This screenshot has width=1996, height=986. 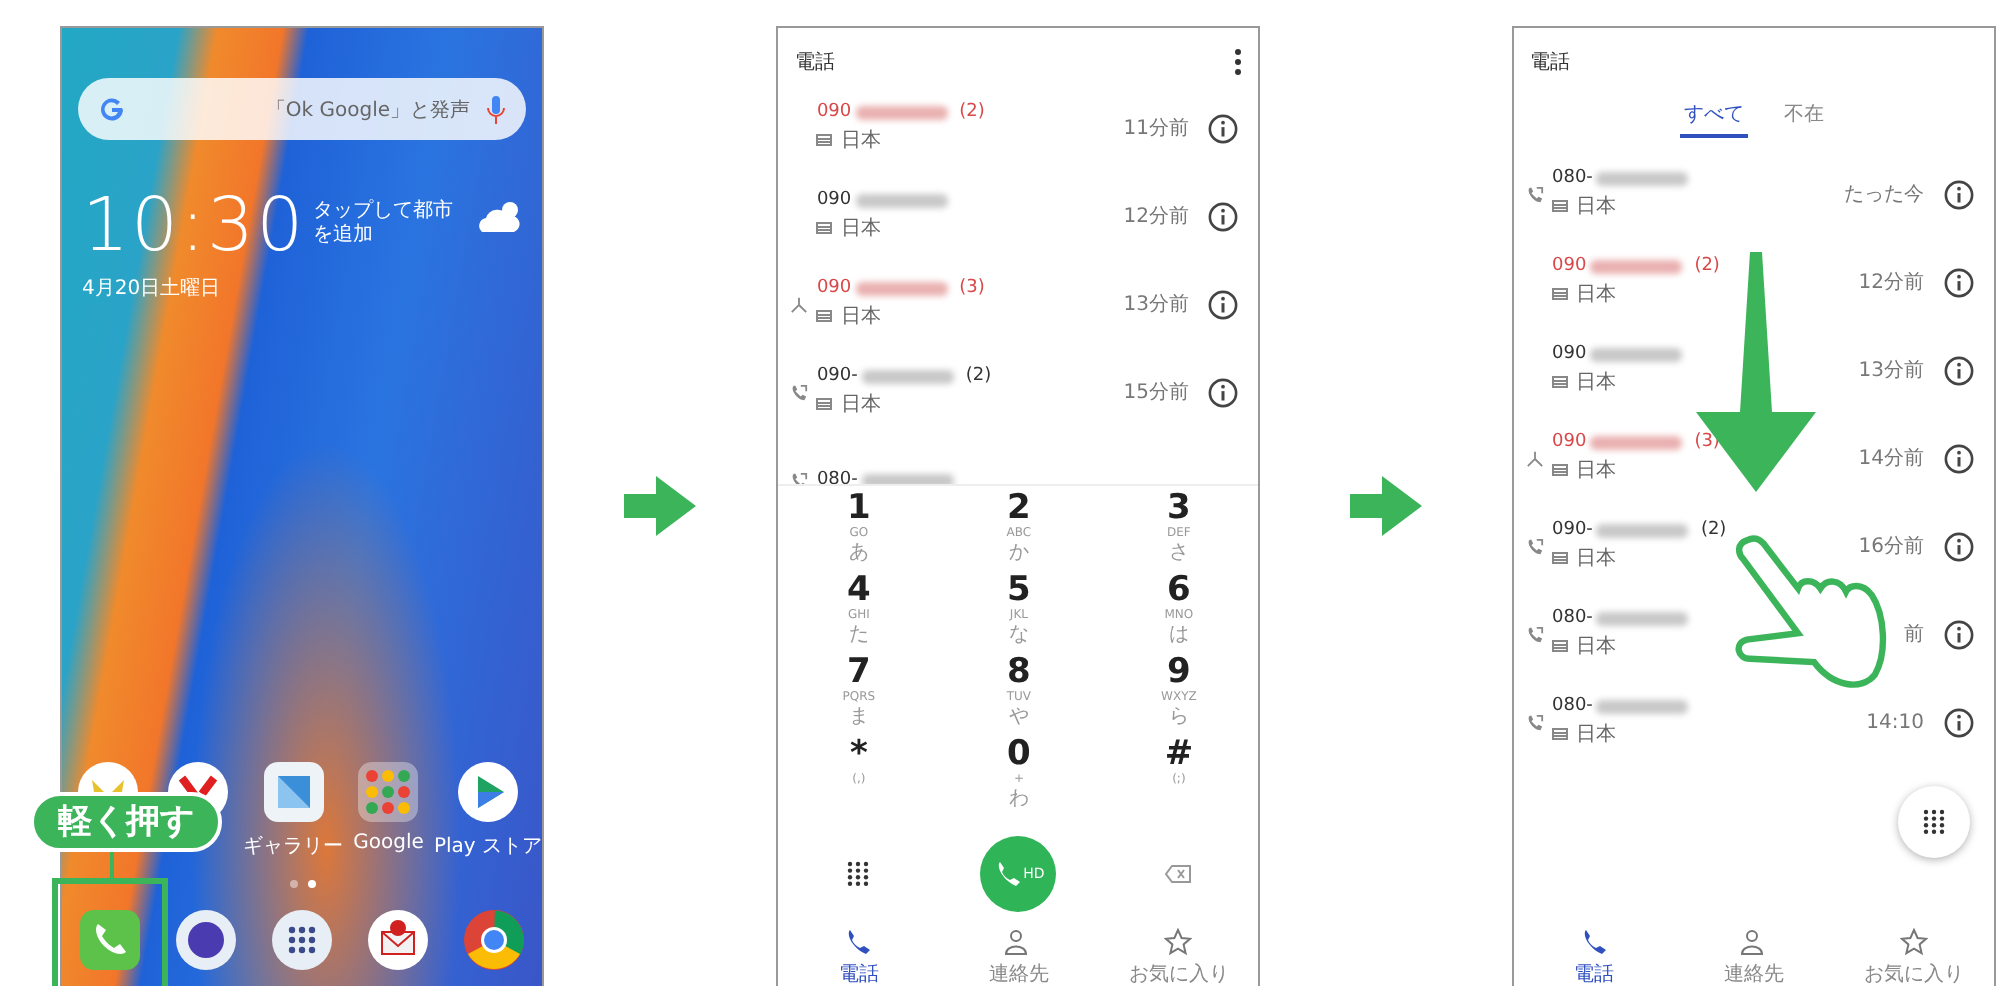 I want to click on date: 4月20日土曜日, so click(x=152, y=288).